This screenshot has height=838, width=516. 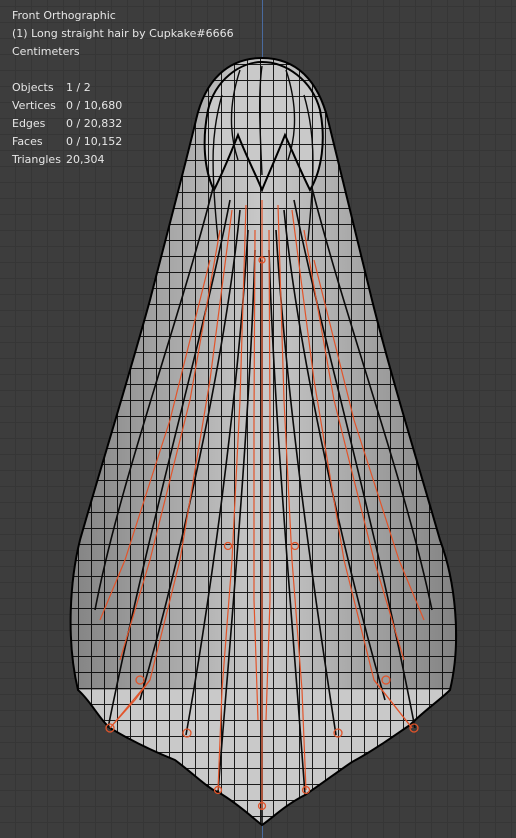 I want to click on stat-label: Objects, so click(x=33, y=87).